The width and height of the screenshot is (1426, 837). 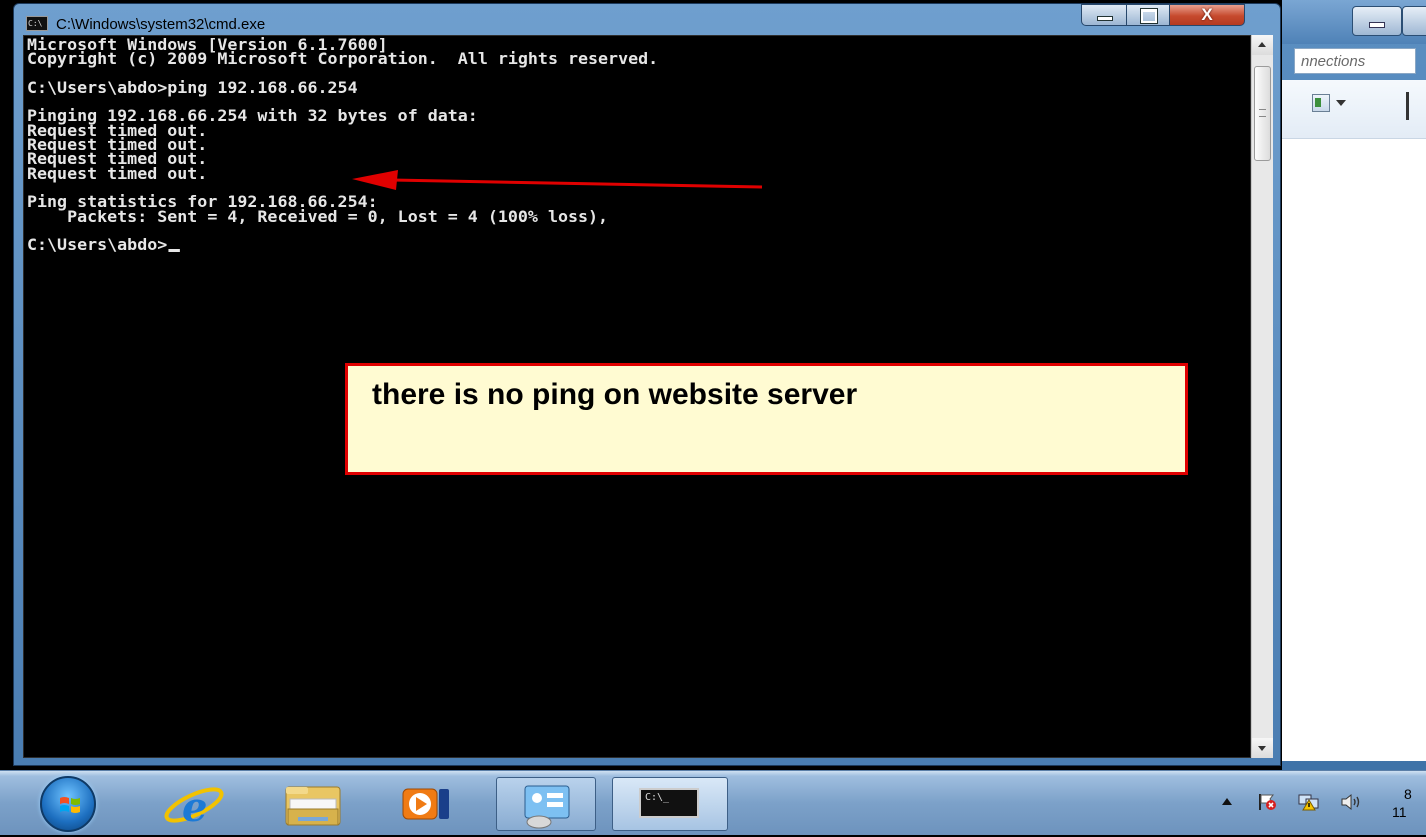 I want to click on start-button, so click(x=68, y=804).